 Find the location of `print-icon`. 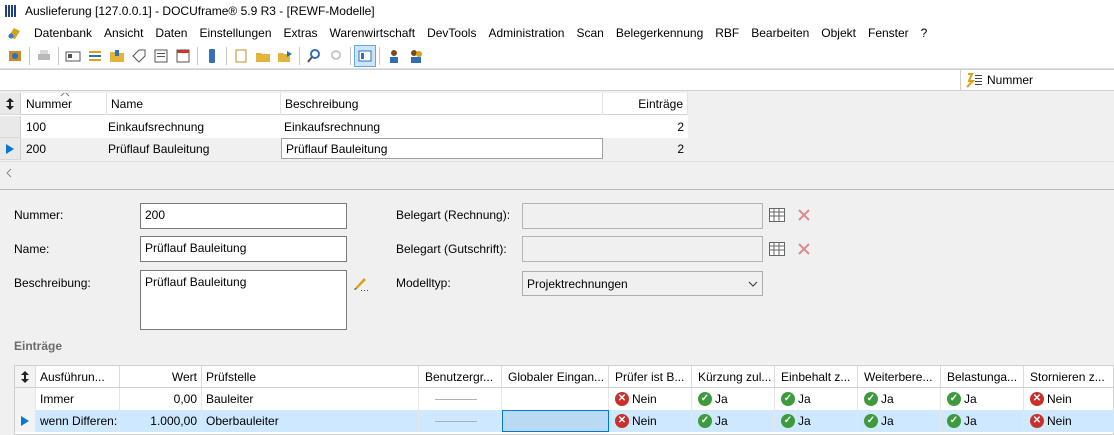

print-icon is located at coordinates (44, 56).